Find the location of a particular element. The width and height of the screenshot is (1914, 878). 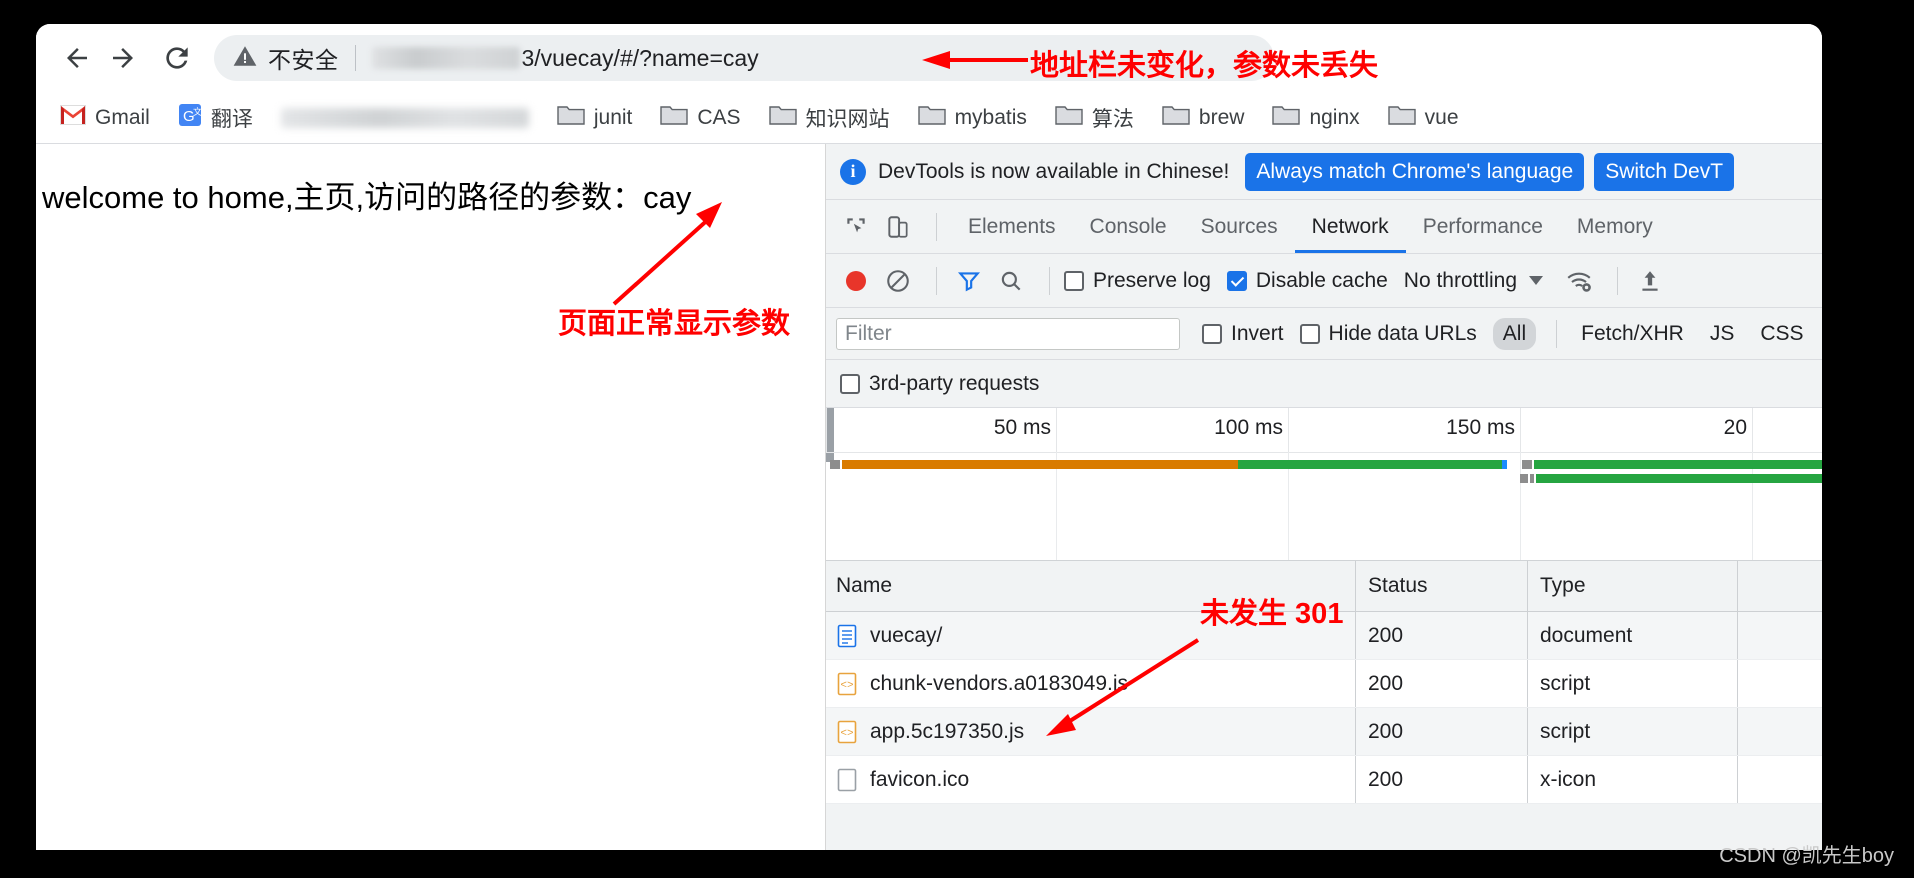

bookmark-label: mybatis is located at coordinates (990, 117).